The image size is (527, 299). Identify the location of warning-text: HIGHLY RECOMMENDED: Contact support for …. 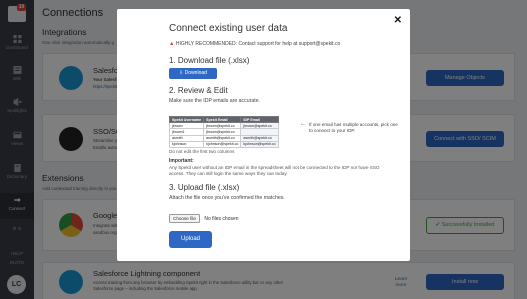
(258, 44).